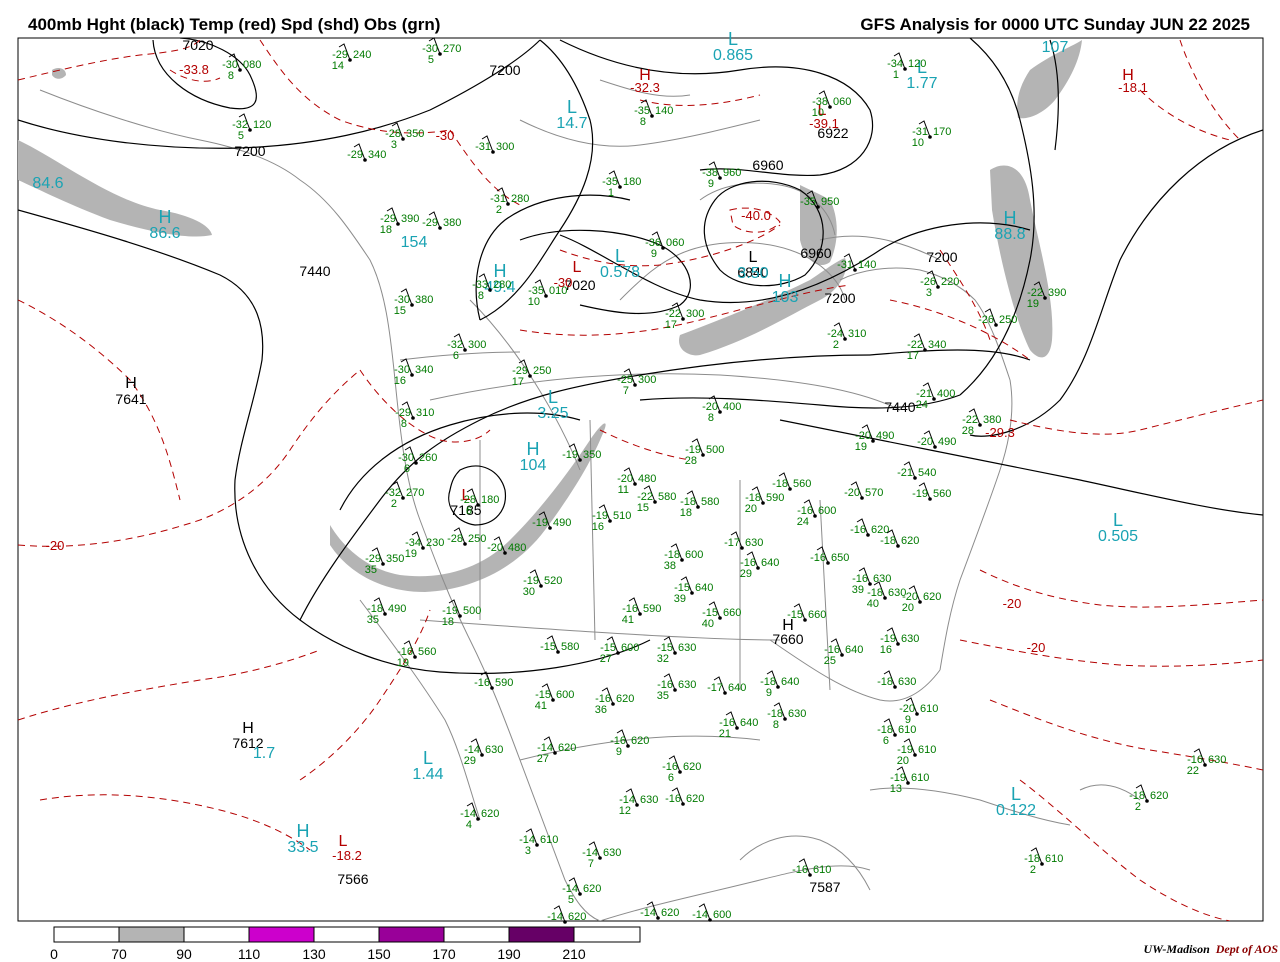  What do you see at coordinates (710, 502) in the screenshot?
I see `obs-height: 580` at bounding box center [710, 502].